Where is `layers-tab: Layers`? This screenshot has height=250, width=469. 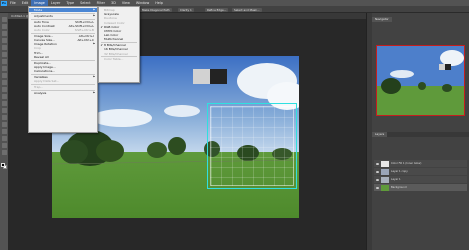 layers-tab: Layers is located at coordinates (380, 134).